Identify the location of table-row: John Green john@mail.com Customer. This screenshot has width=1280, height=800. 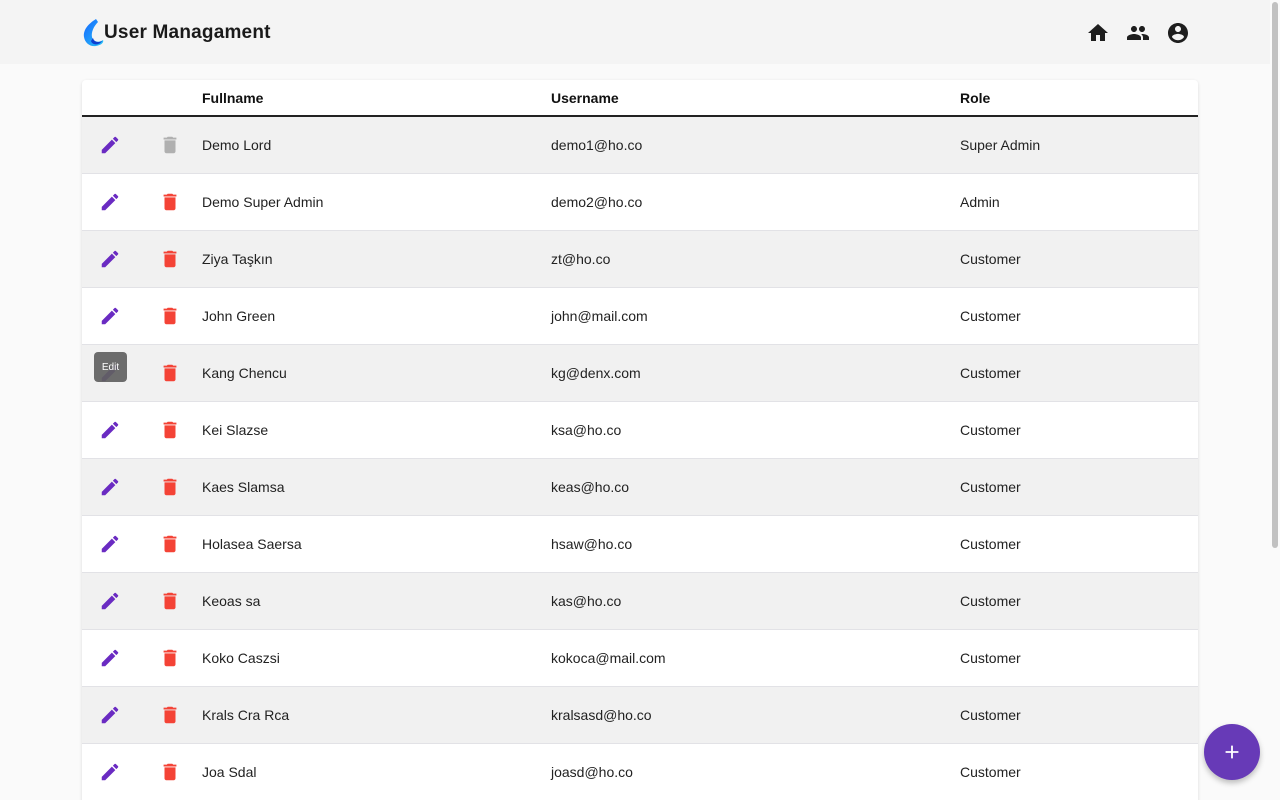
(640, 316).